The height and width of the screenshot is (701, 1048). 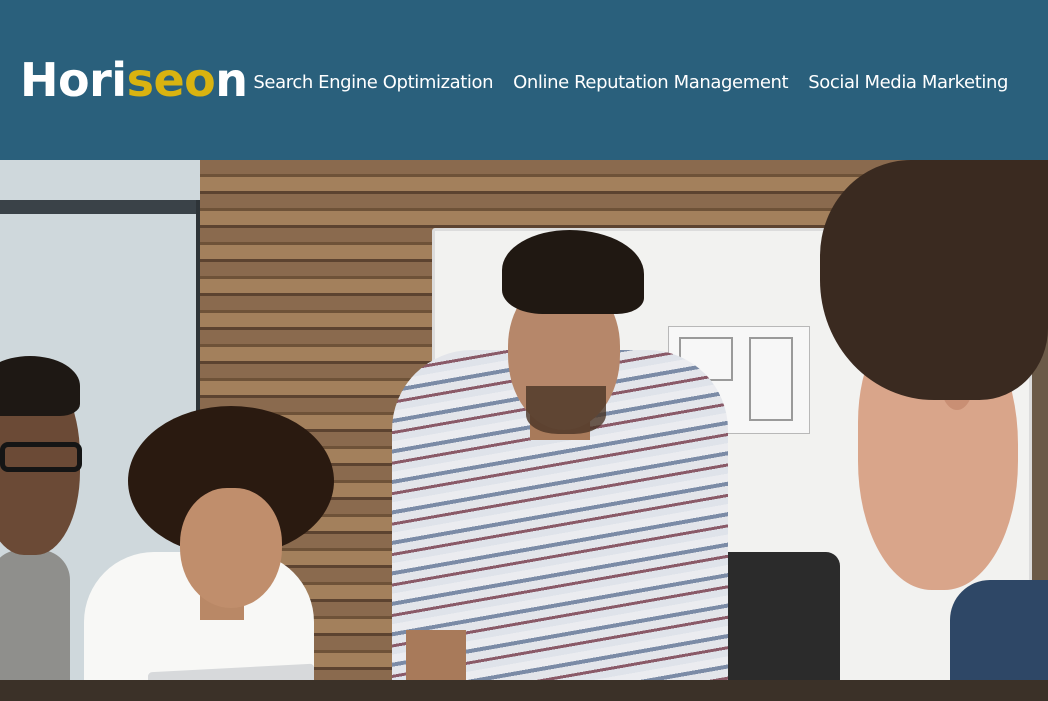 I want to click on site-logo: Horiseon, so click(x=134, y=80).